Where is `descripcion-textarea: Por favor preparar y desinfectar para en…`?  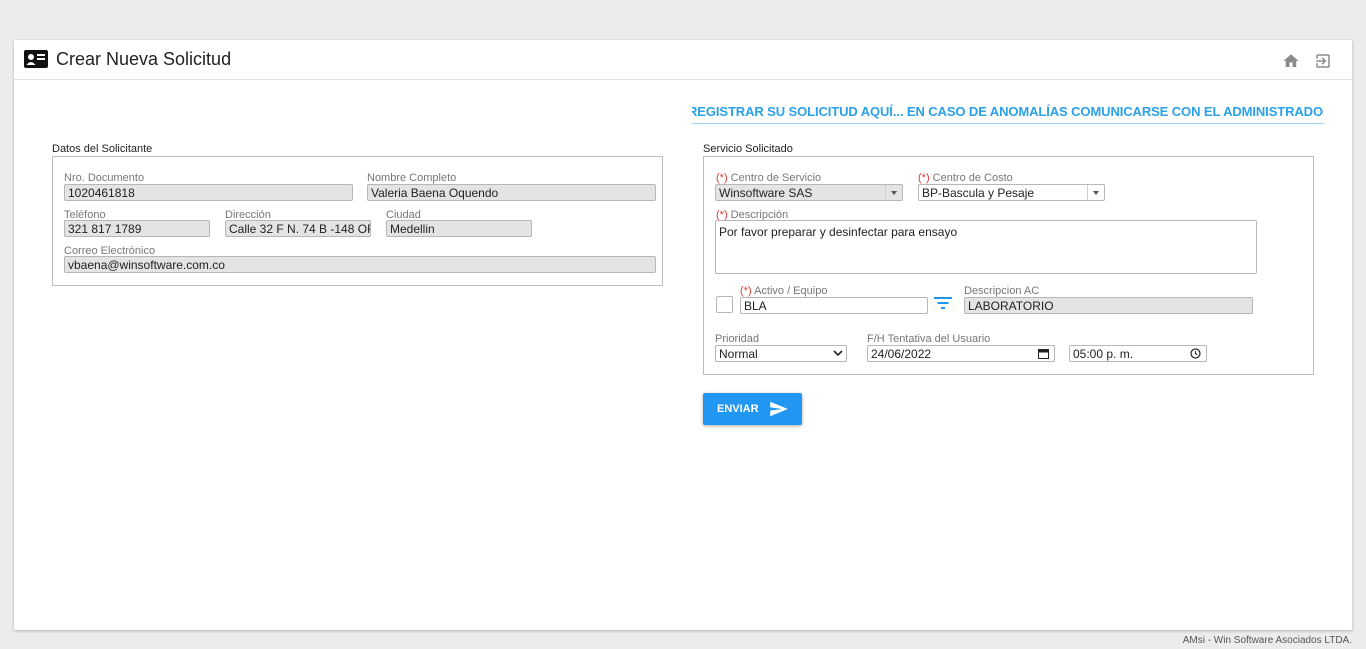 descripcion-textarea: Por favor preparar y desinfectar para en… is located at coordinates (986, 247).